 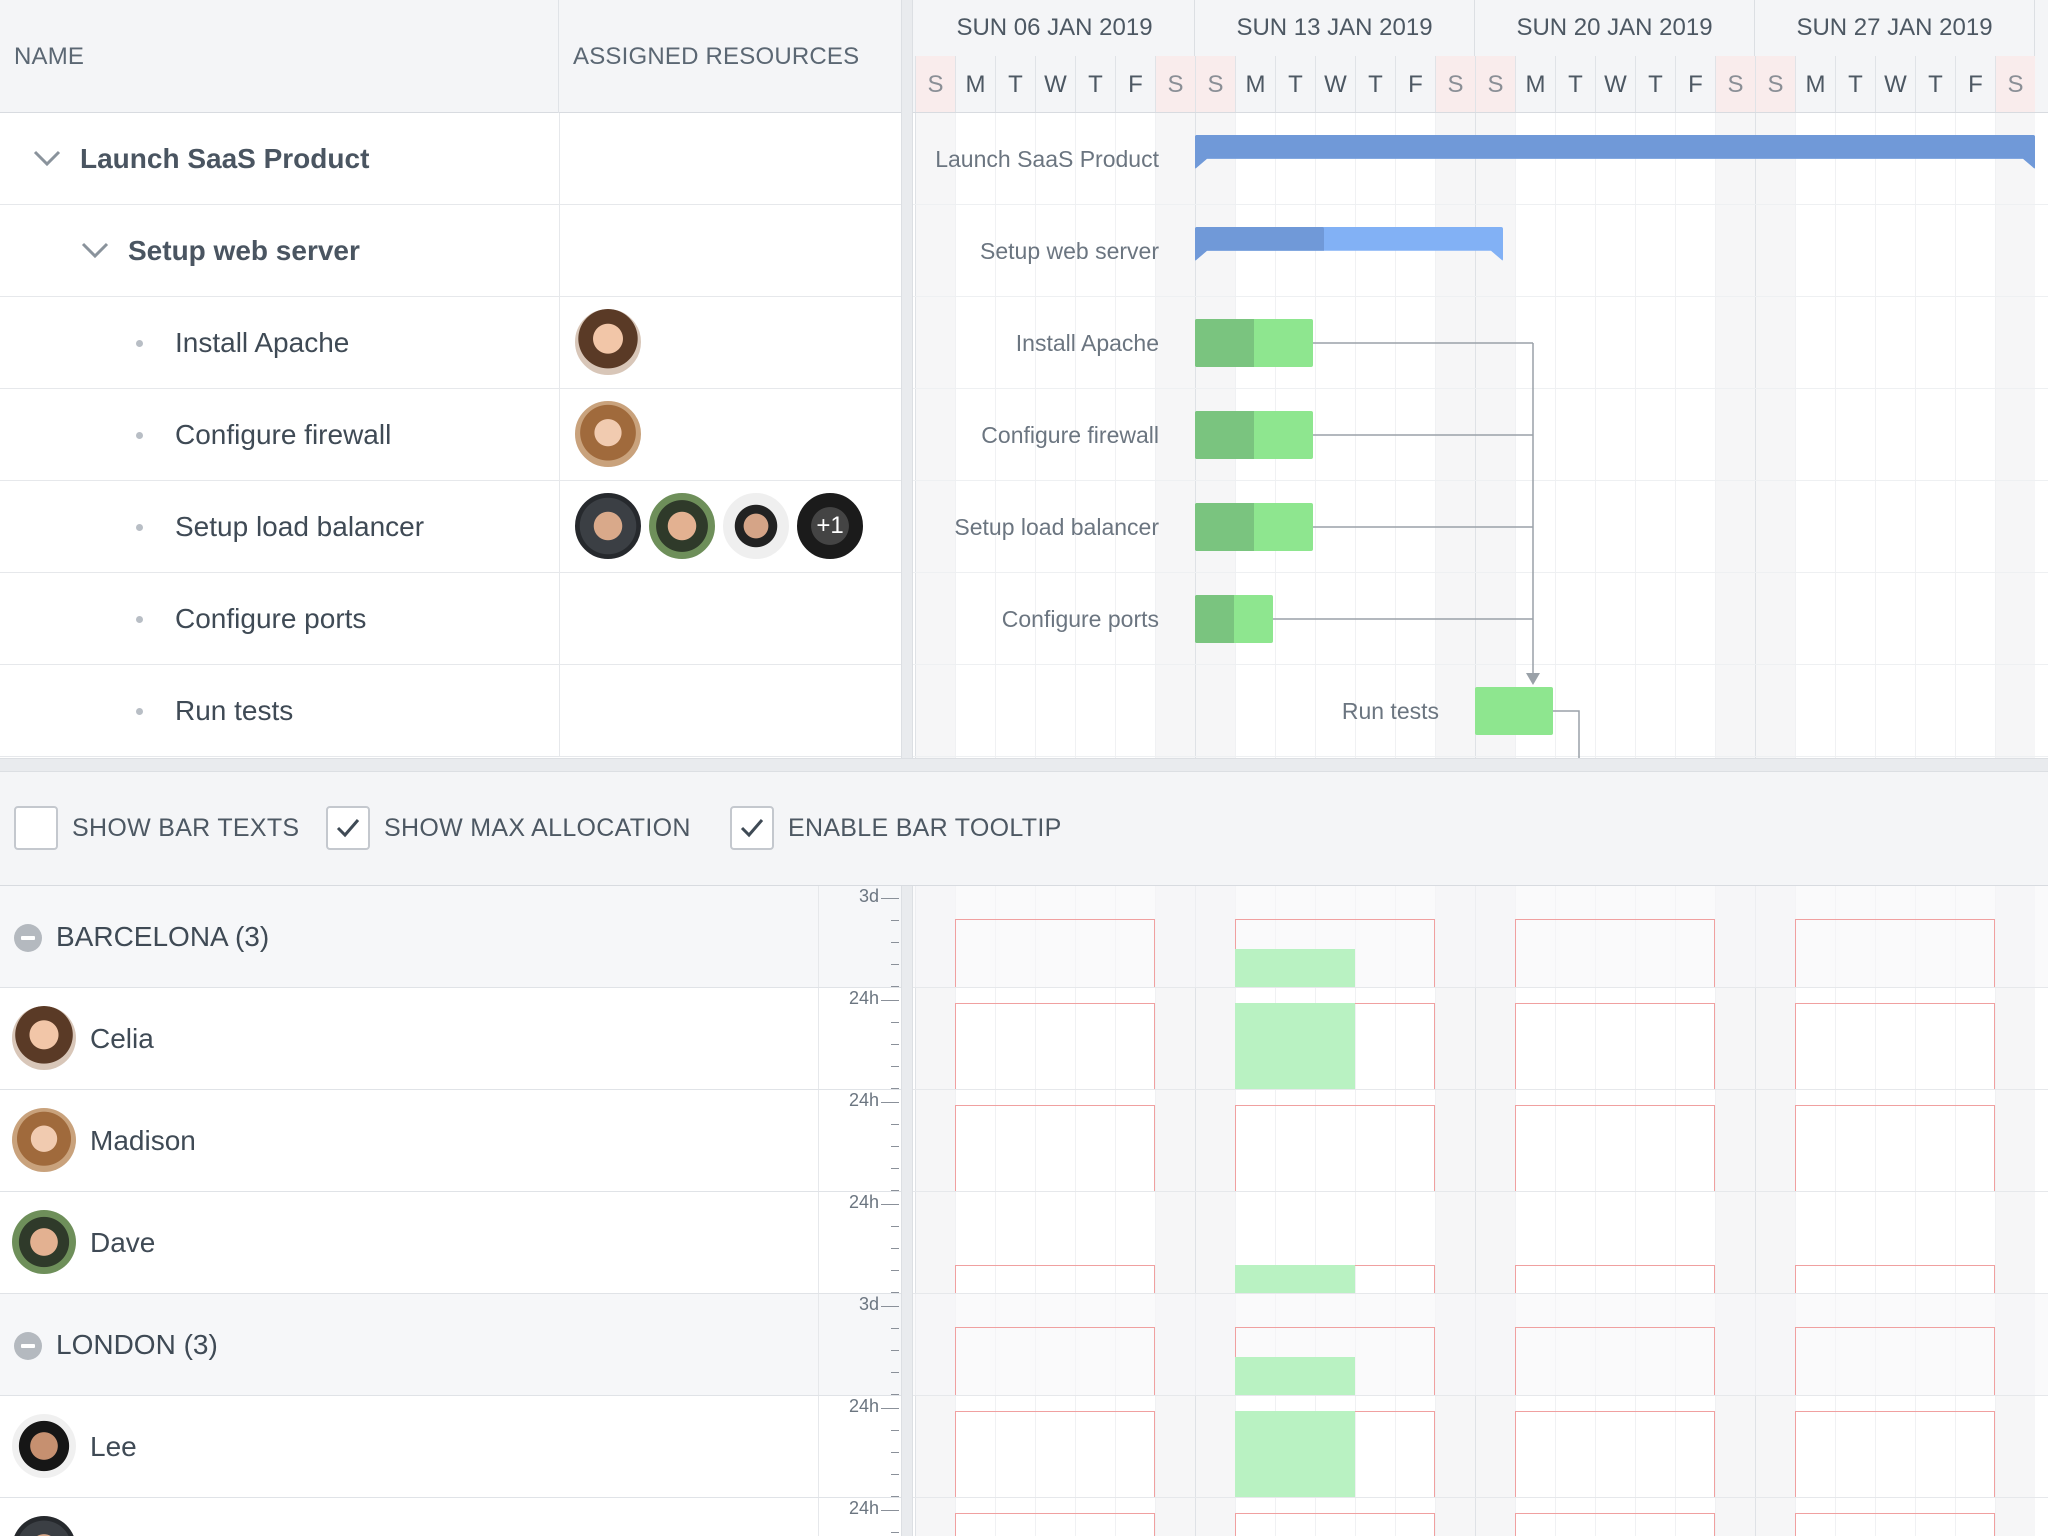 What do you see at coordinates (244, 250) in the screenshot?
I see `task-name: Setup web server` at bounding box center [244, 250].